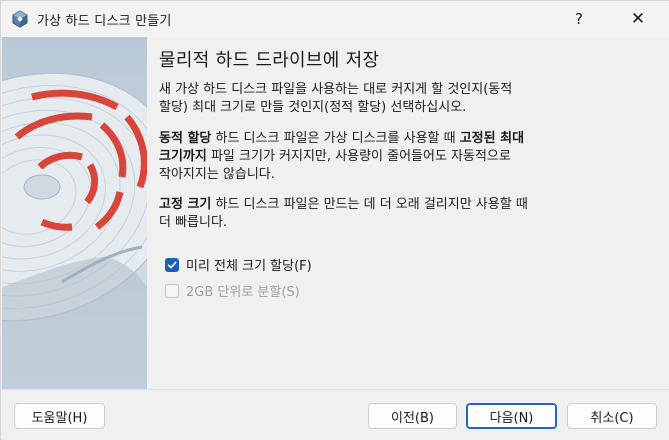 This screenshot has width=669, height=440. Describe the element at coordinates (335, 19) in the screenshot. I see `title-bar: 가상 하드 디스크 만들기 ? ✕` at that location.